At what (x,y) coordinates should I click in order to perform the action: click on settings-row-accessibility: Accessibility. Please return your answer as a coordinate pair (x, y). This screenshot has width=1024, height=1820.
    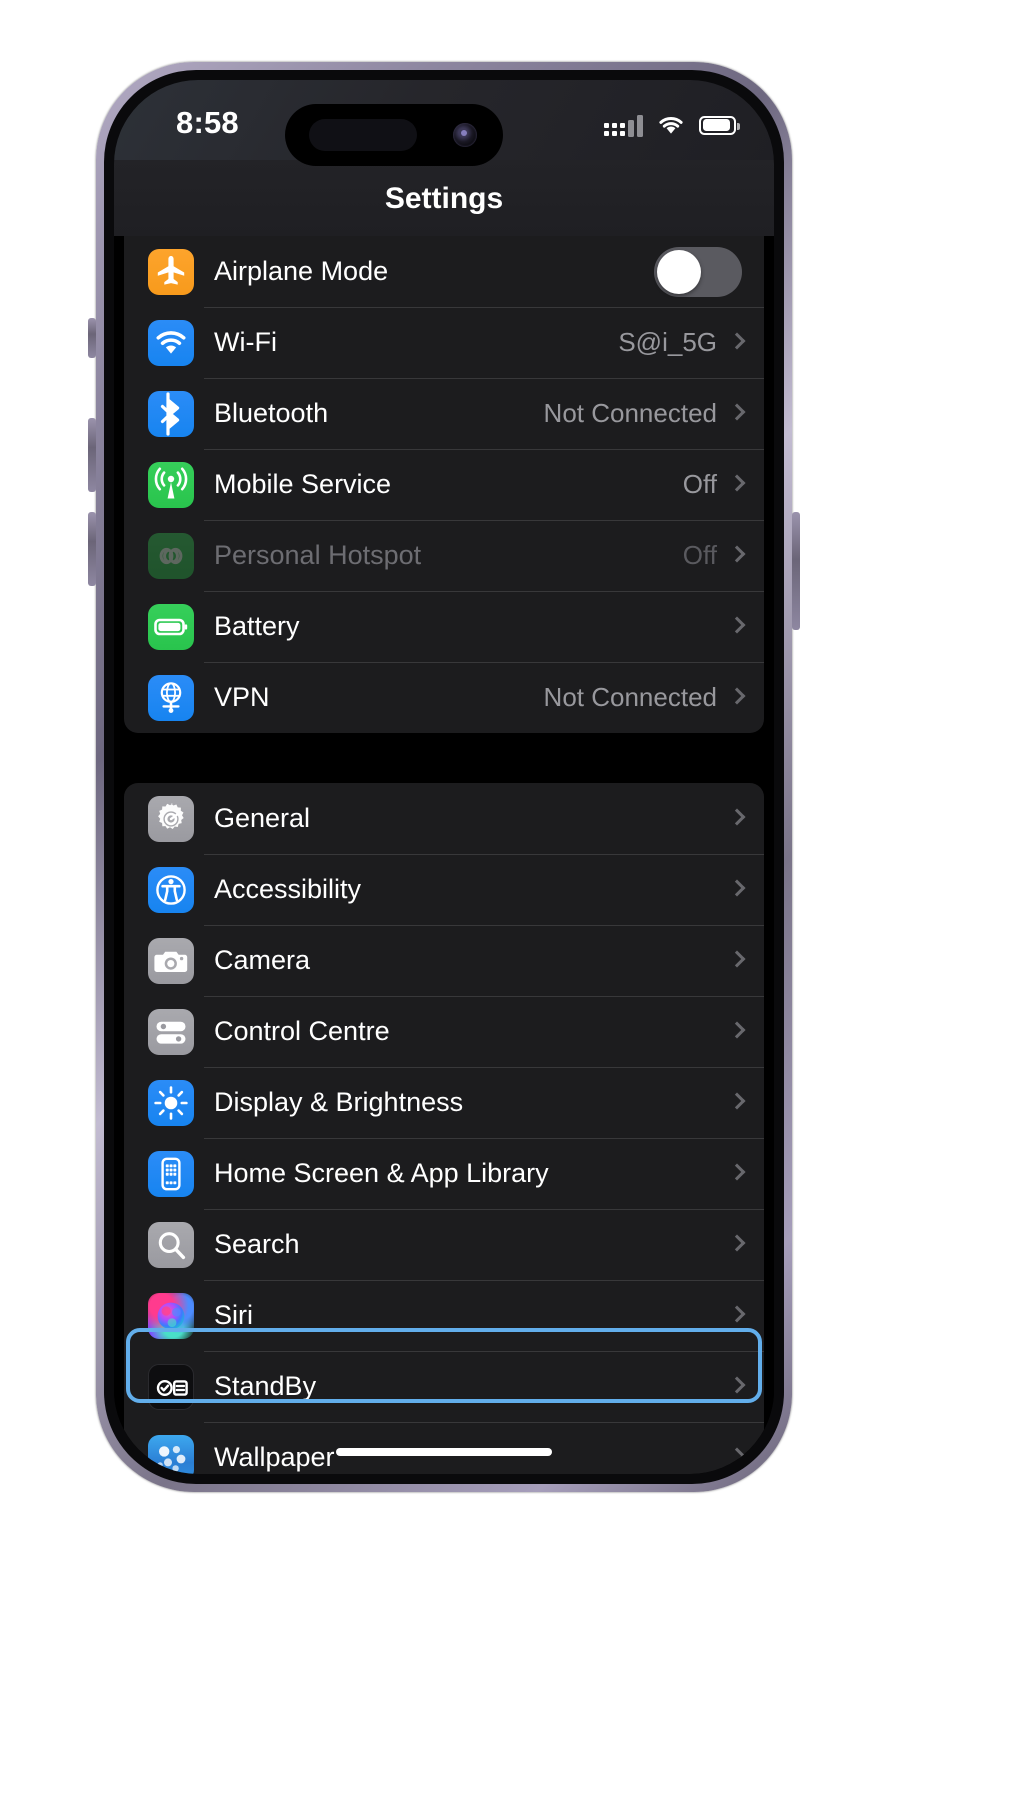
    Looking at the image, I should click on (444, 889).